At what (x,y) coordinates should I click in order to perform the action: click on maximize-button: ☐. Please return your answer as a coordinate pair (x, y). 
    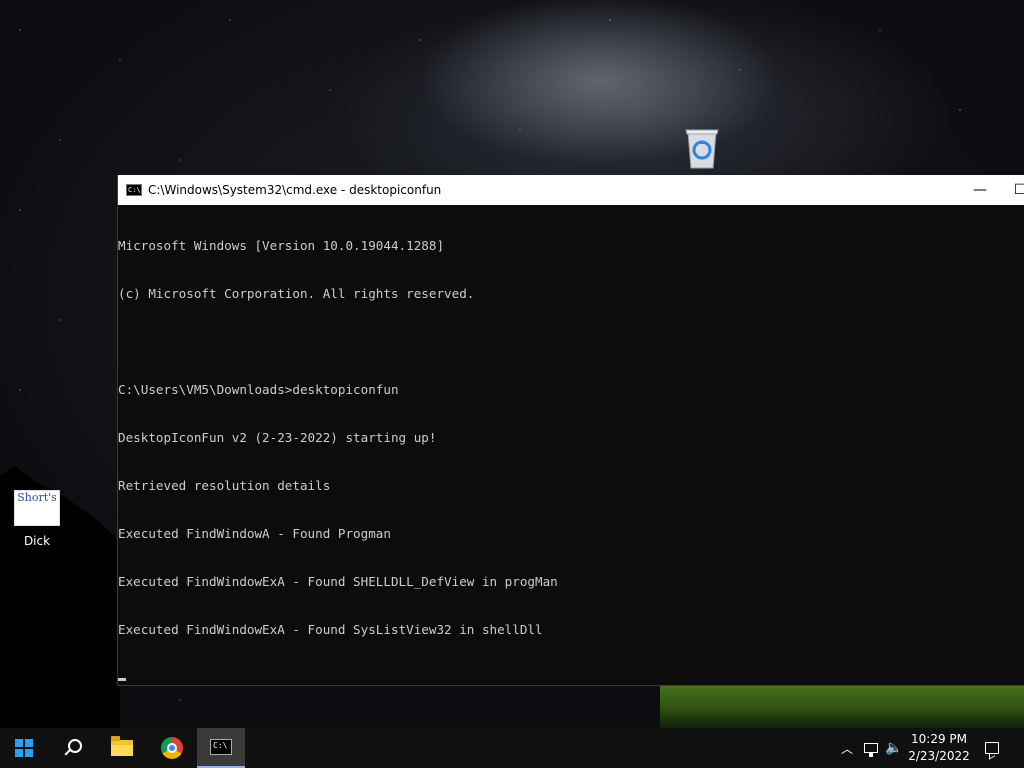
    Looking at the image, I should click on (1014, 190).